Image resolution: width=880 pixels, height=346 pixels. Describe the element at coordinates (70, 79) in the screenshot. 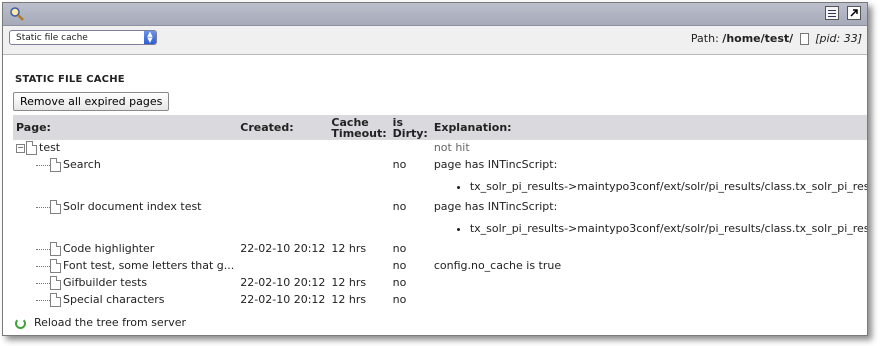

I see `section-title: STATIC FILE CACHE` at that location.